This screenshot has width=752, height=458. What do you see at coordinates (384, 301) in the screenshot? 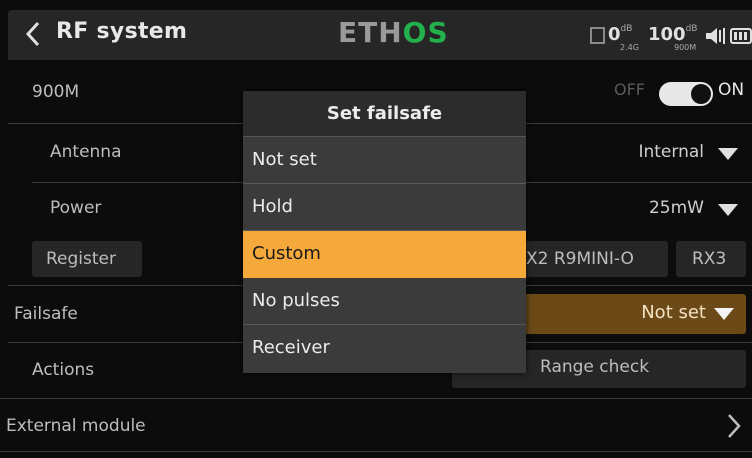
I see `option-no-pulses: No pulses` at bounding box center [384, 301].